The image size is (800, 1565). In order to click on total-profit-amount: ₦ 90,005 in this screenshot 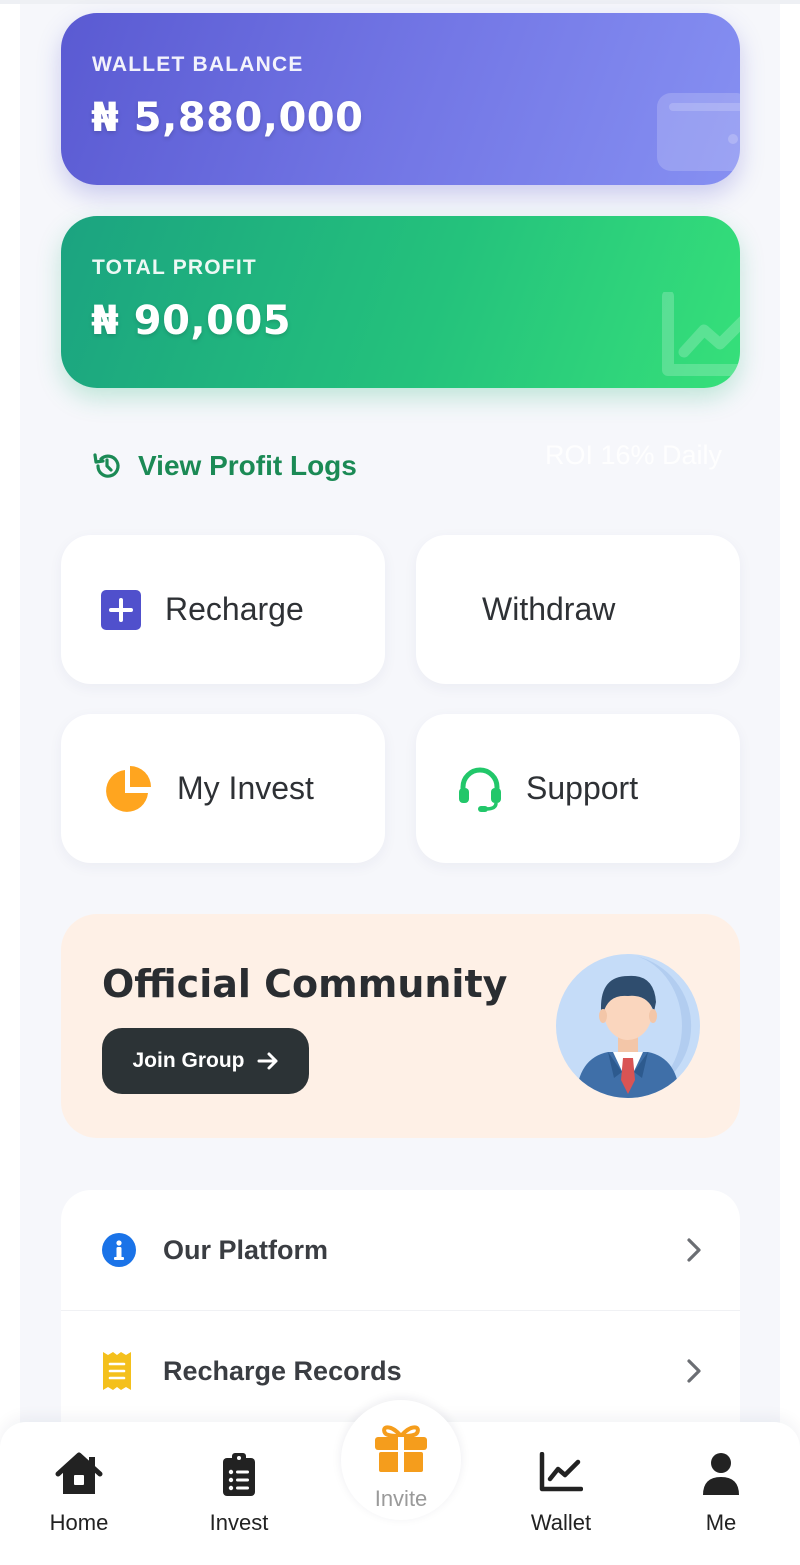, I will do `click(191, 321)`.